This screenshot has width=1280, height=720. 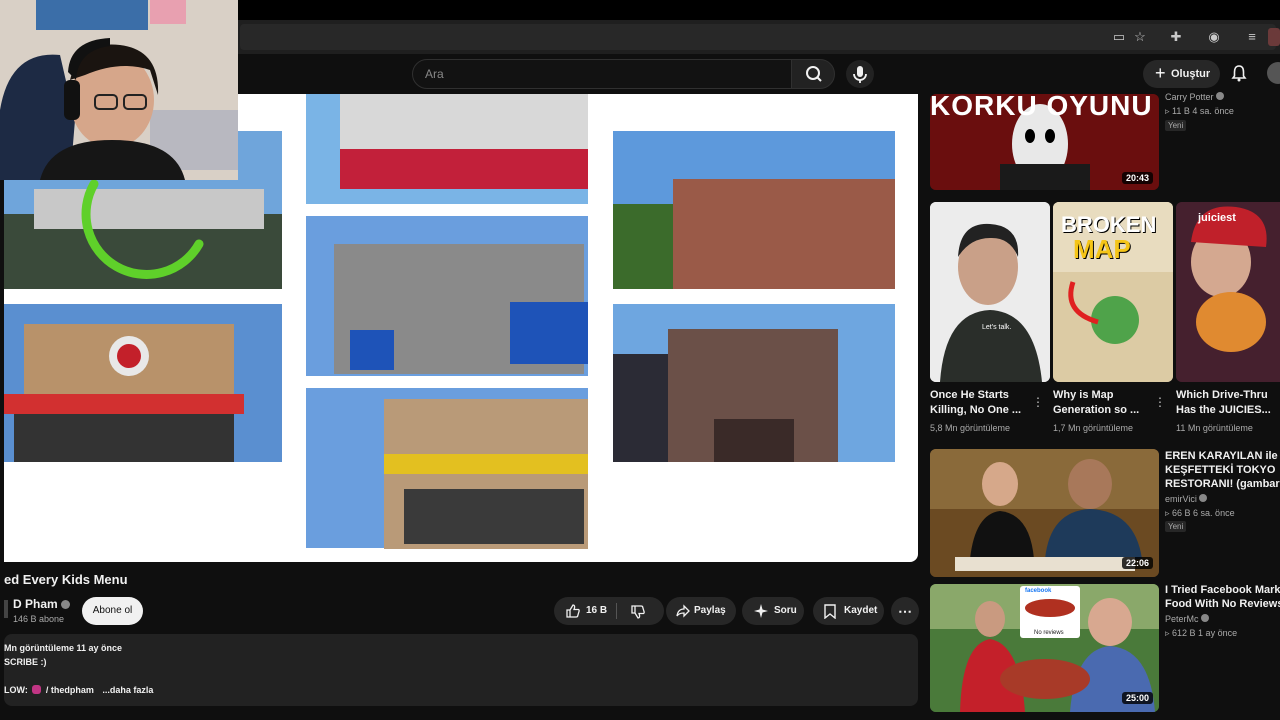 I want to click on rec-channel-text: Carry Potter, so click(x=1189, y=97).